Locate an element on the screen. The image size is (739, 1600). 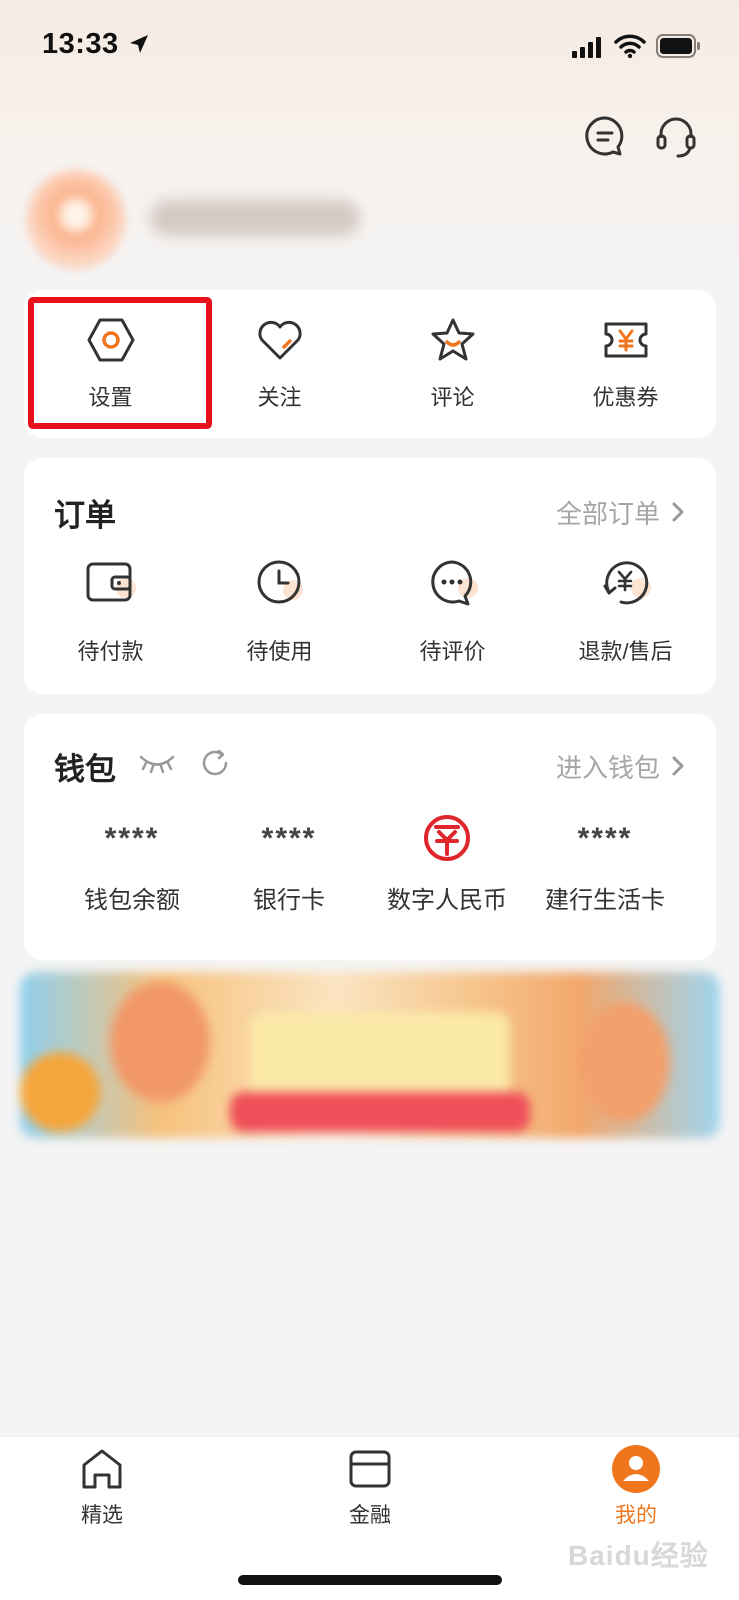
quick-coupons-label: 优惠券 is located at coordinates (625, 397).